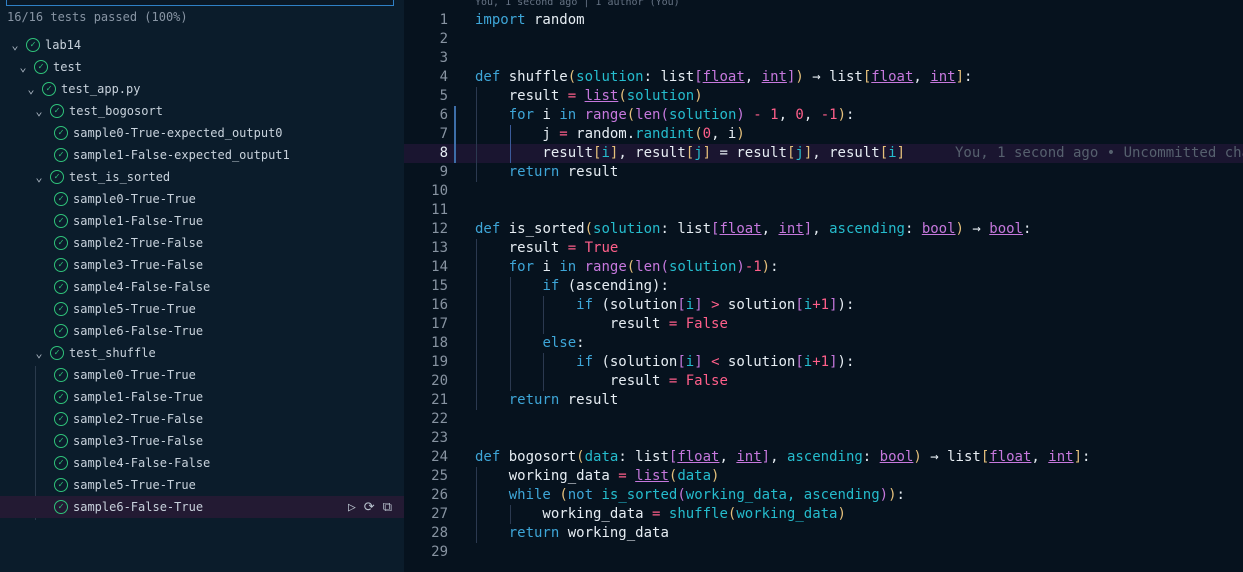  I want to click on test-group-row: ⌄ ✓ lab14, so click(202, 45).